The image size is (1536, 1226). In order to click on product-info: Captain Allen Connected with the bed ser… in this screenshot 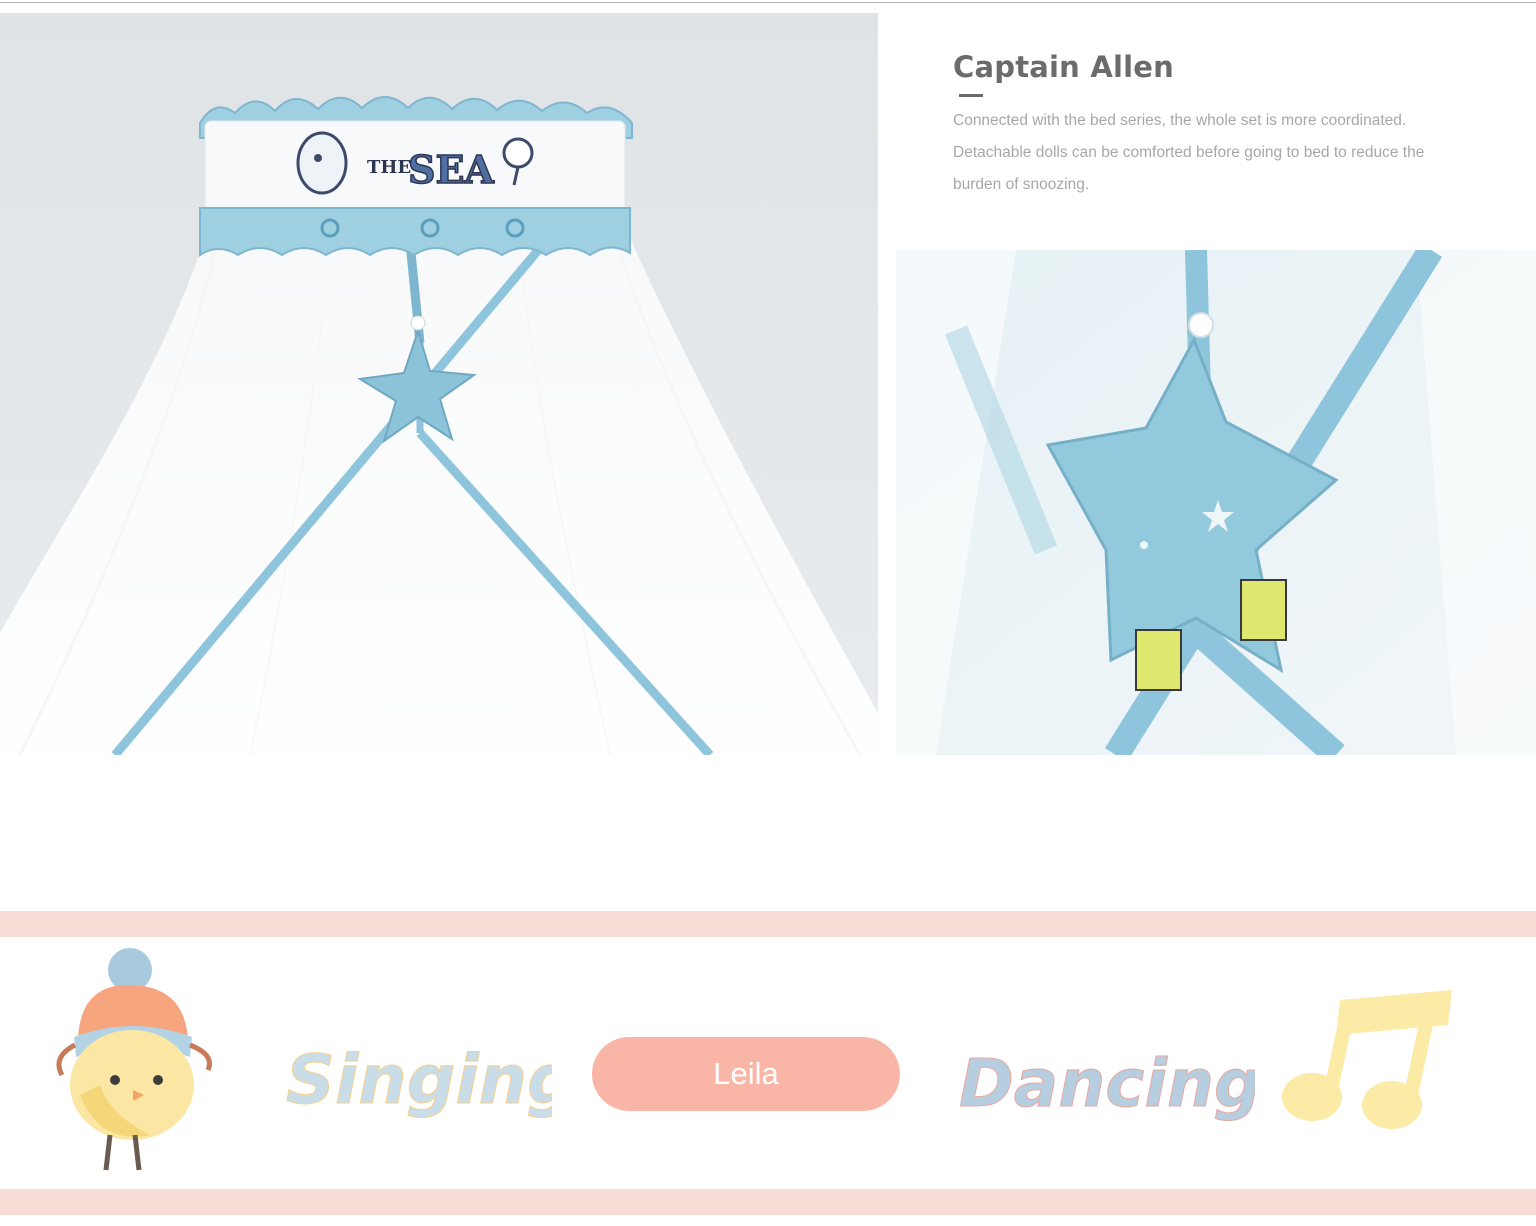, I will do `click(1223, 125)`.